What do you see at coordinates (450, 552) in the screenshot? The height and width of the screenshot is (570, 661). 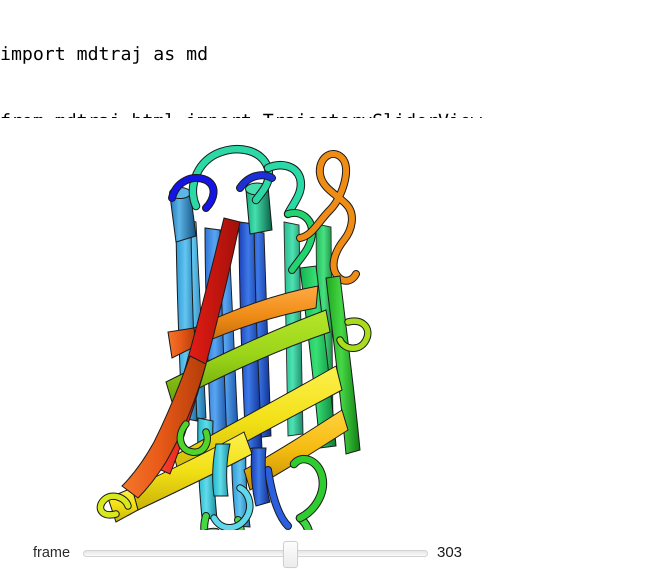 I see `frame-slider-value: 303` at bounding box center [450, 552].